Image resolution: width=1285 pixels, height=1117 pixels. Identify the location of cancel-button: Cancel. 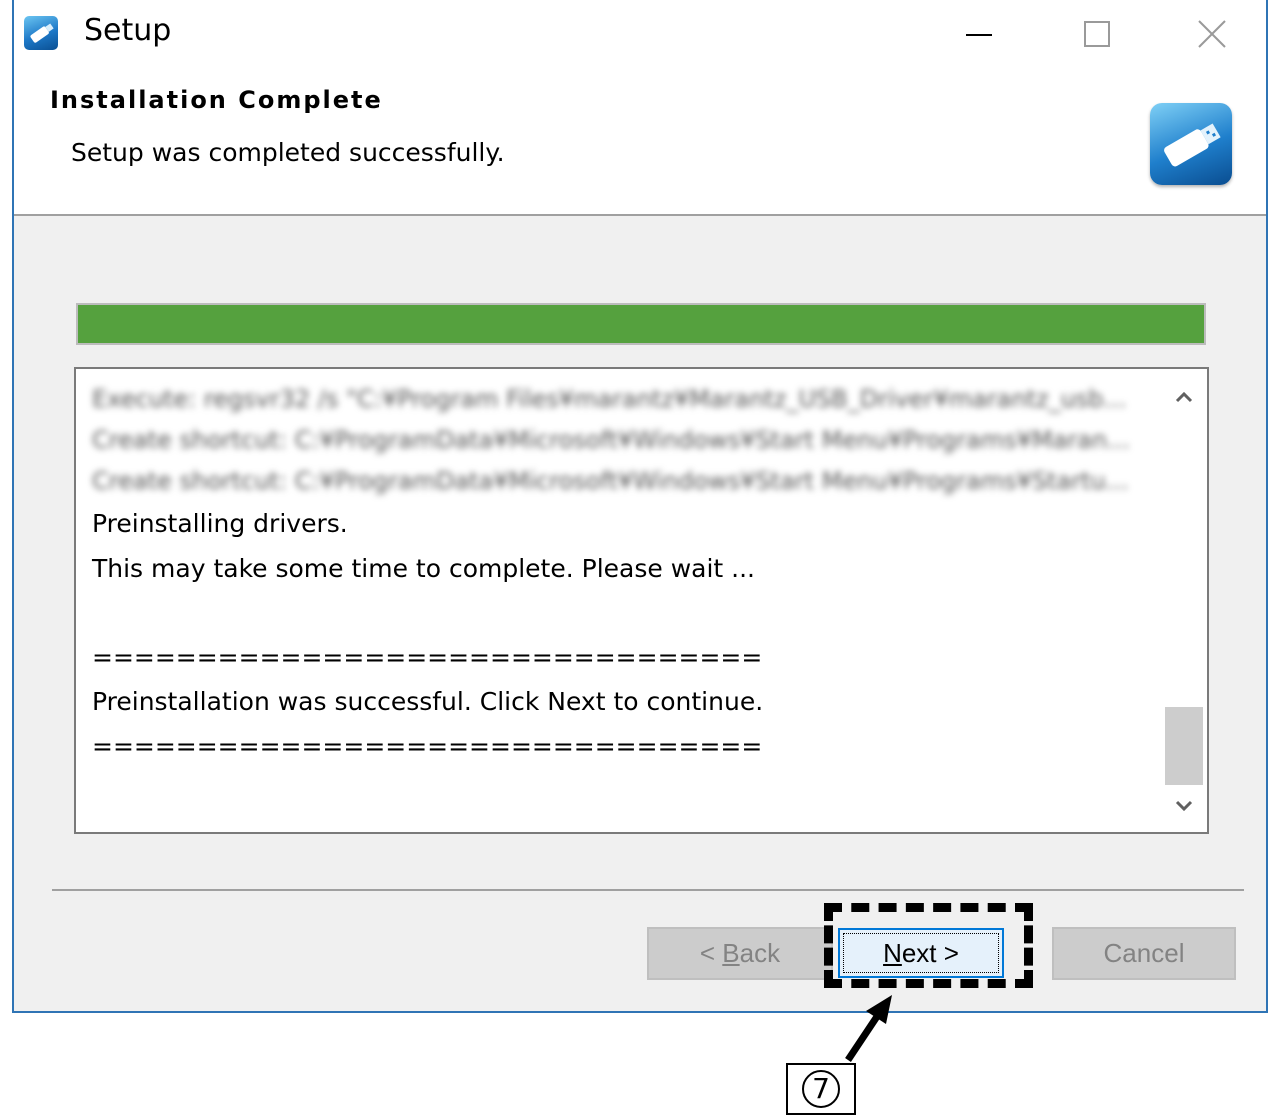
(1144, 953).